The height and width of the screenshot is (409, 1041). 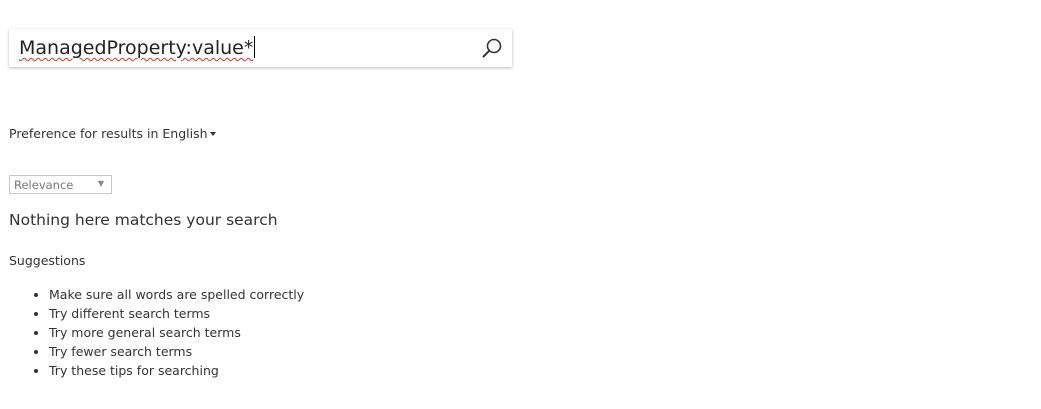 I want to click on search-input-text: ManagedProperty:value*, so click(x=136, y=48).